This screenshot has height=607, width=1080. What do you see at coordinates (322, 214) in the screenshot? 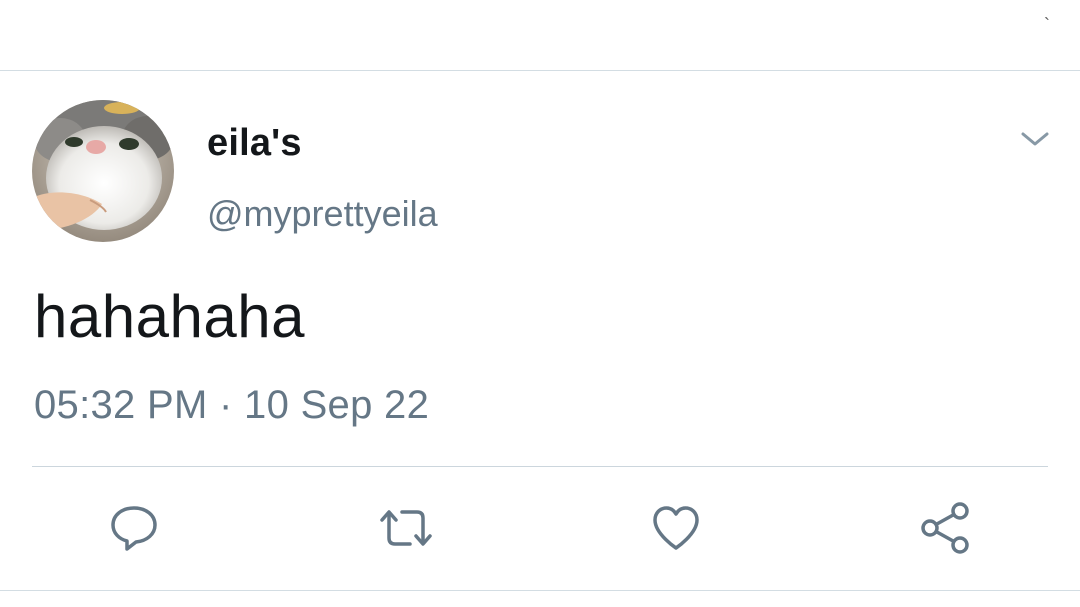
I see `user-handle: @myprettyeila` at bounding box center [322, 214].